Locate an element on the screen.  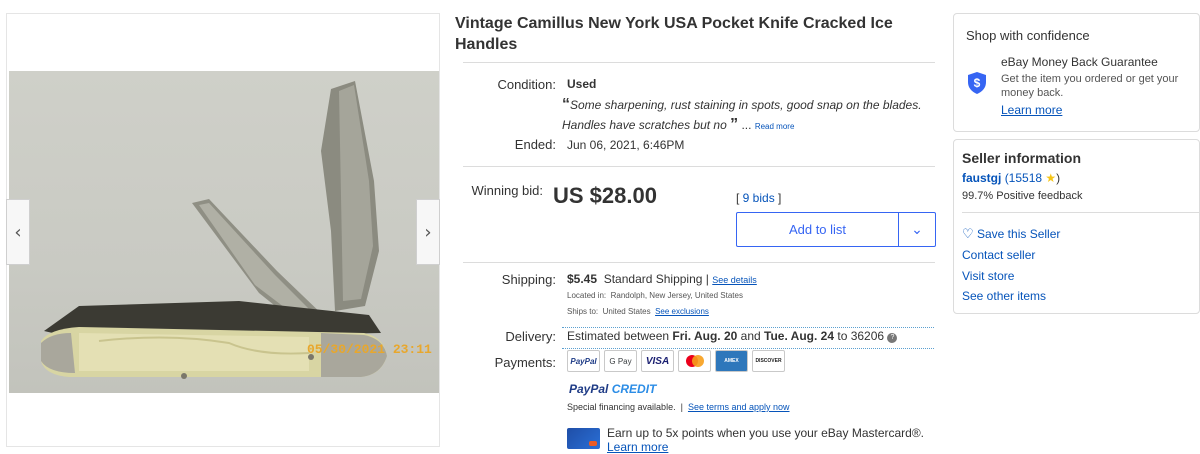
mastercard-icon is located at coordinates (694, 361).